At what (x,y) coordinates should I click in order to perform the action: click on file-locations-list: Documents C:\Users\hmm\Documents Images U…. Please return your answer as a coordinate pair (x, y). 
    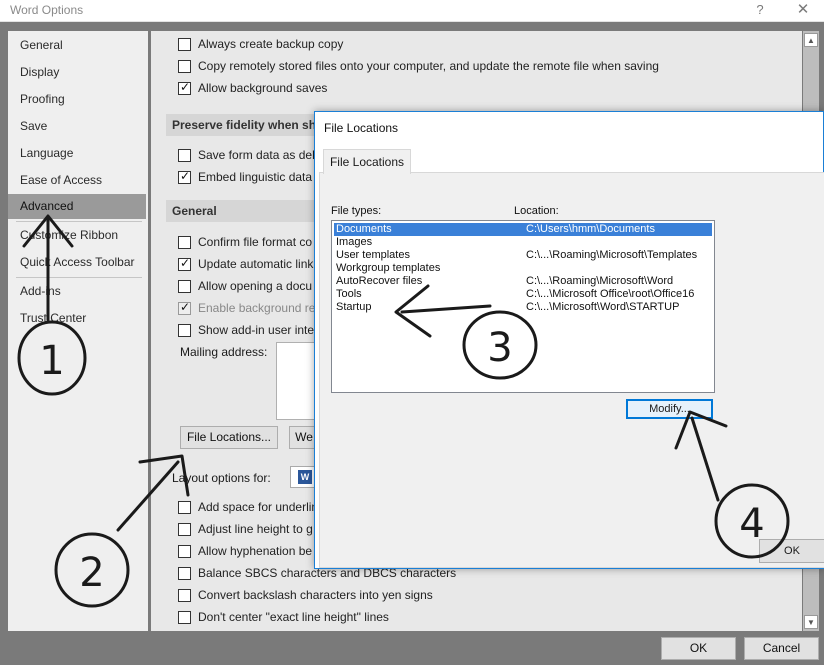
    Looking at the image, I should click on (523, 306).